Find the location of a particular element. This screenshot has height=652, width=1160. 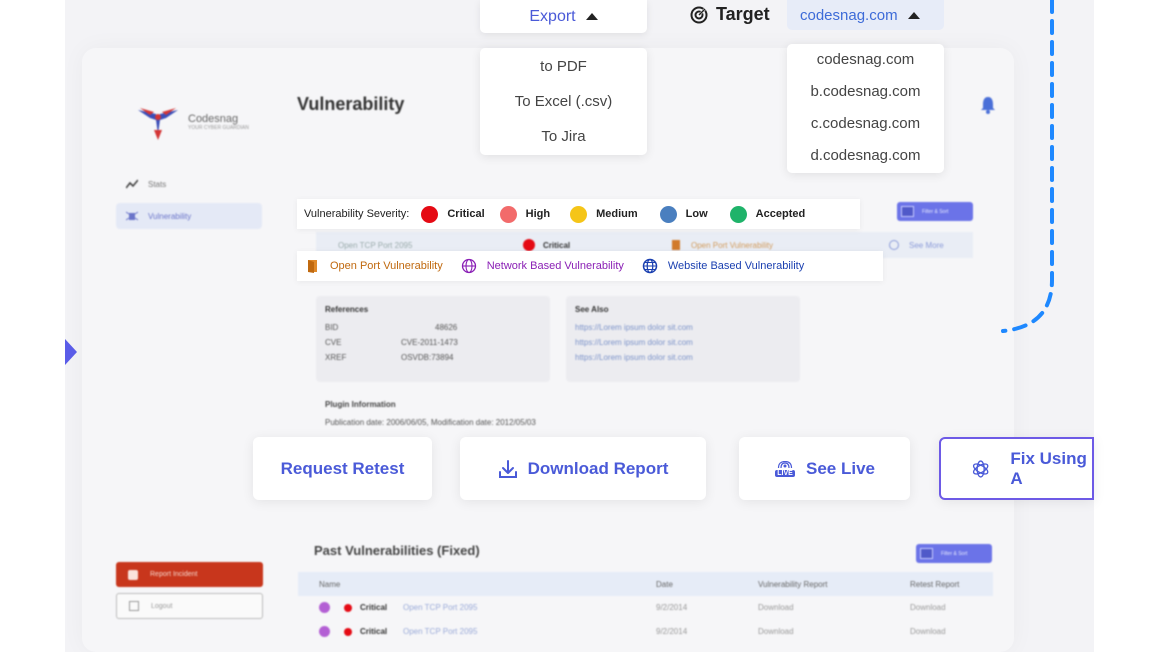

reference-value: OSVDB:73894 is located at coordinates (427, 357).